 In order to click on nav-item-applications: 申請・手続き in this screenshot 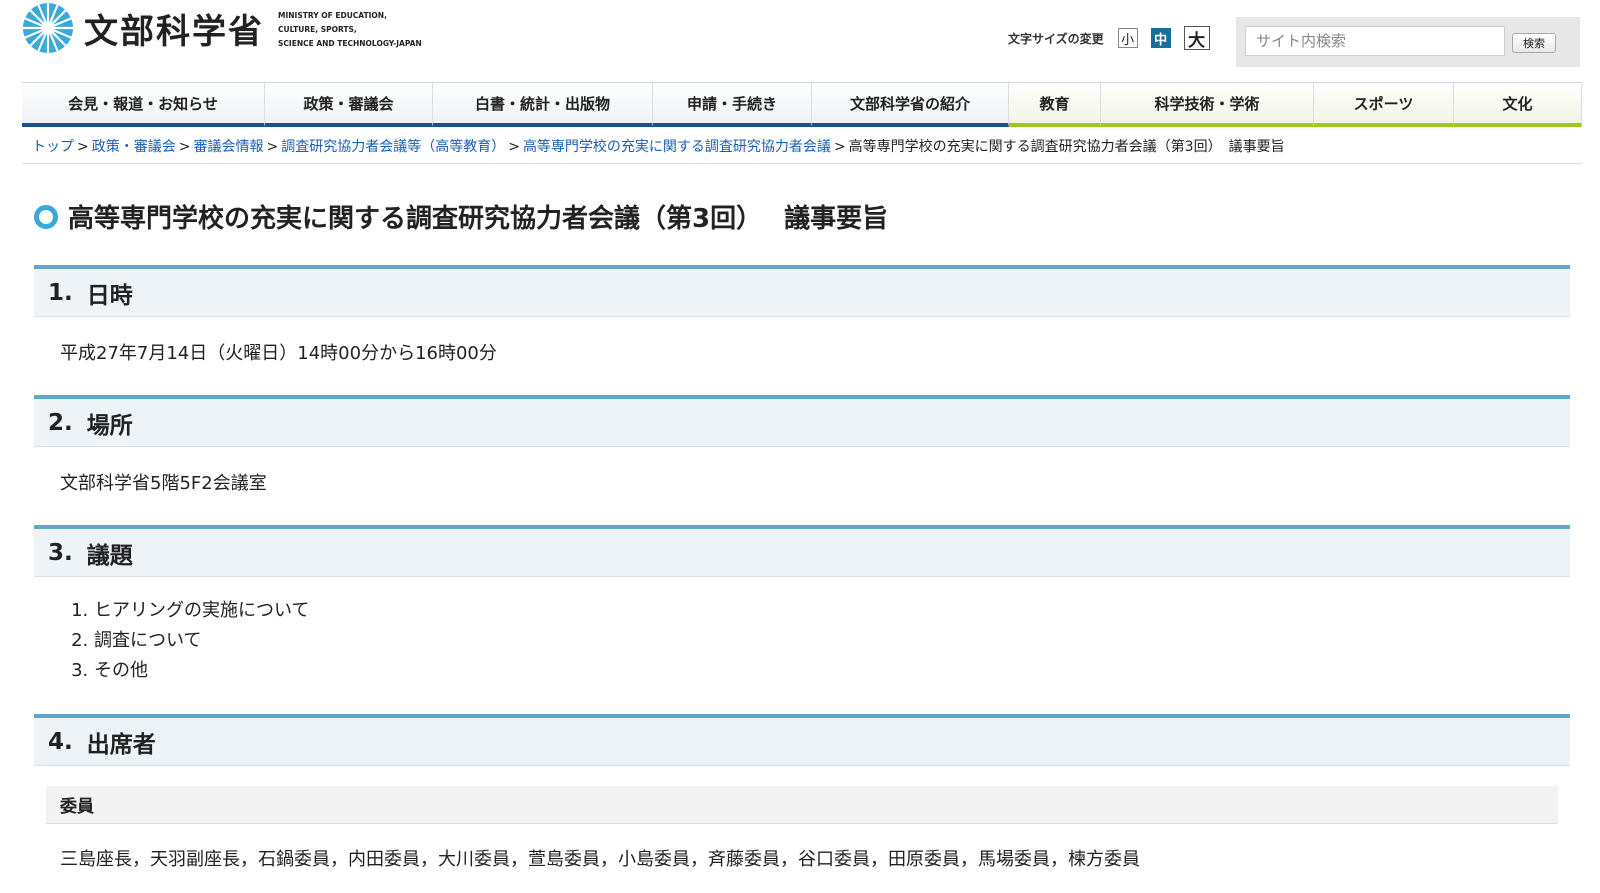, I will do `click(732, 105)`.